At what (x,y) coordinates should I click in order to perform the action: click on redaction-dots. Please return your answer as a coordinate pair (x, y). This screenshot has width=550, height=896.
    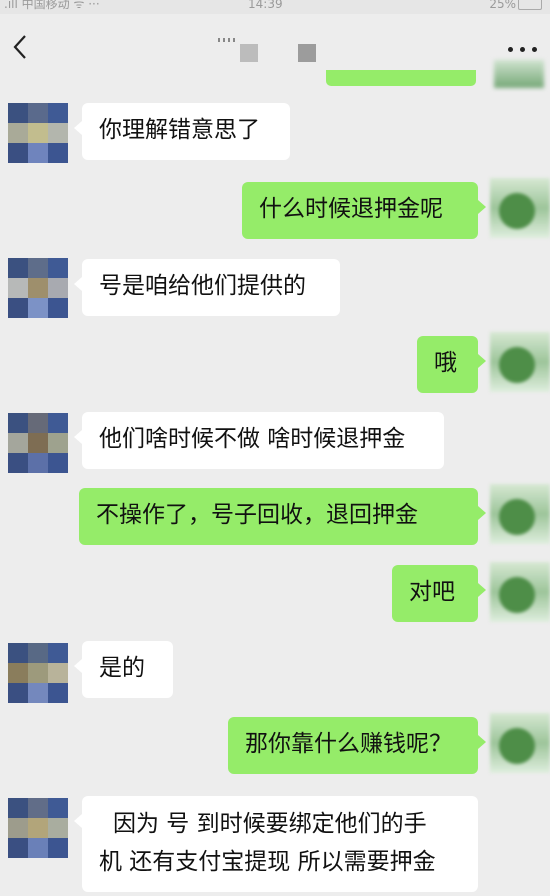
    Looking at the image, I should click on (227, 40).